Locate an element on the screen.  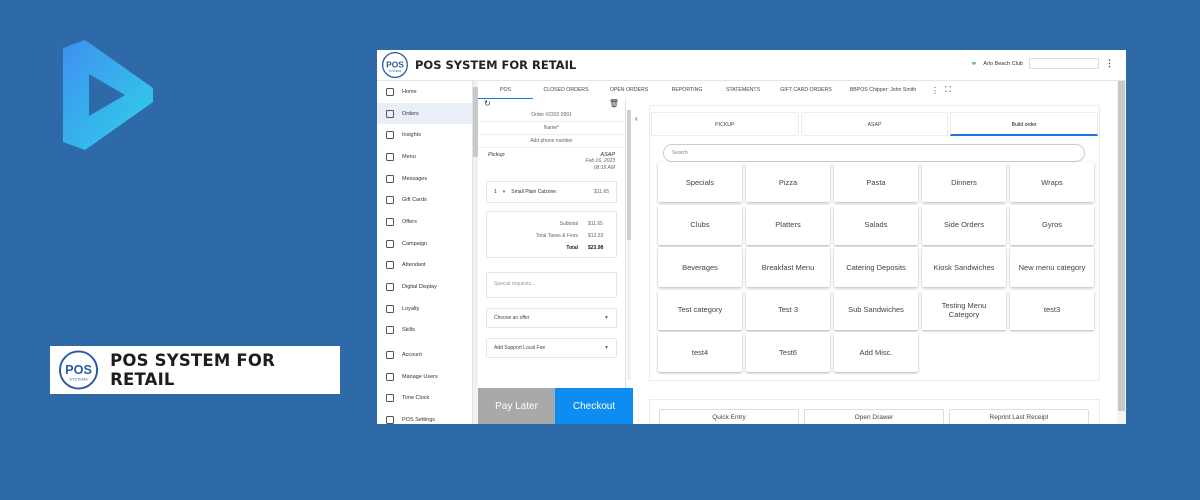
sidebar-item-messages: Messages is located at coordinates (424, 179).